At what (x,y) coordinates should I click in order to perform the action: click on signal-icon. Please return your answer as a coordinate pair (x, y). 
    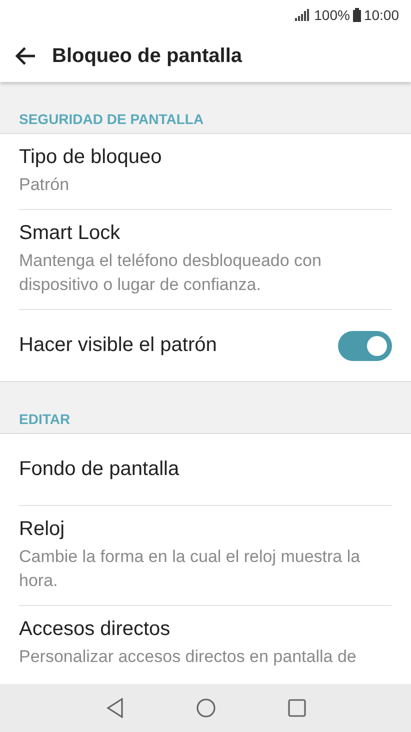
    Looking at the image, I should click on (303, 15).